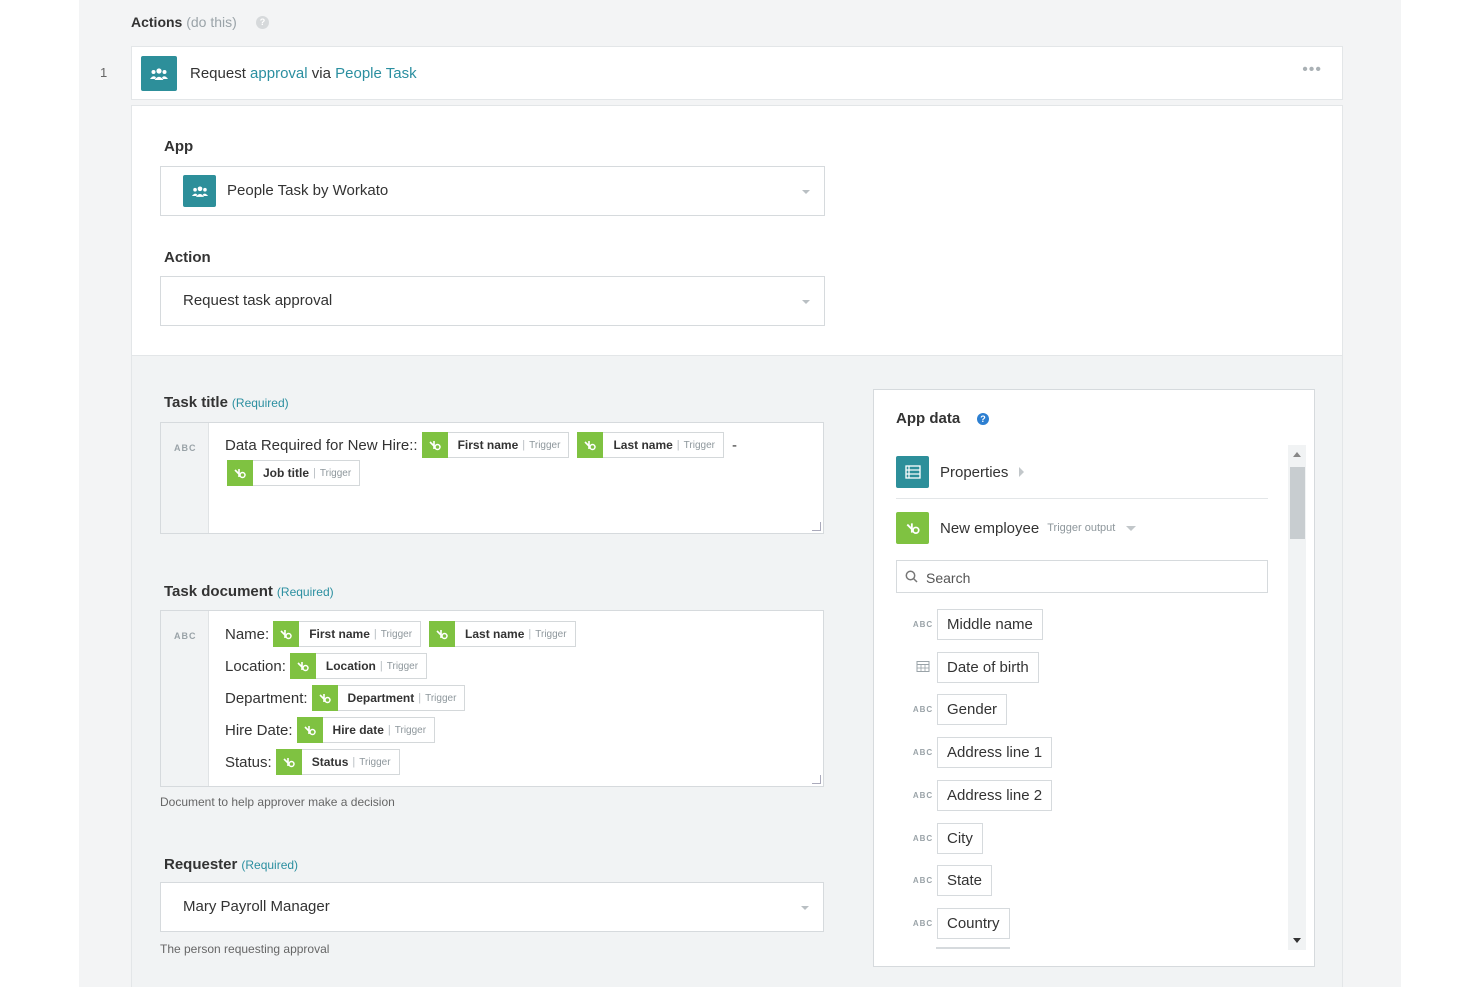 This screenshot has width=1480, height=987. Describe the element at coordinates (965, 881) in the screenshot. I see `field-name: State` at that location.